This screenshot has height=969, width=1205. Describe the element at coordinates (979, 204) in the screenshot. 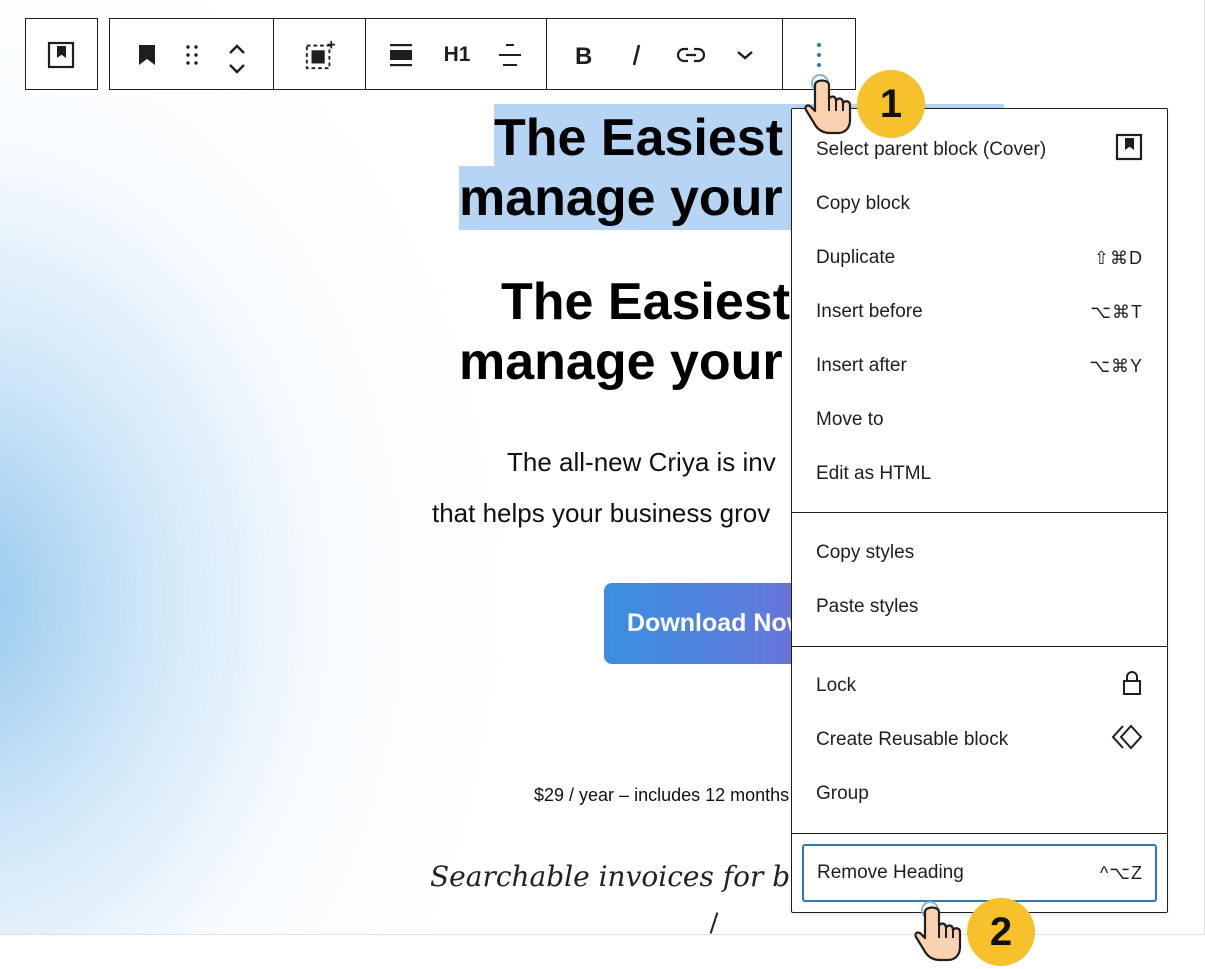

I see `menu-item-copy-block: Copy block` at that location.